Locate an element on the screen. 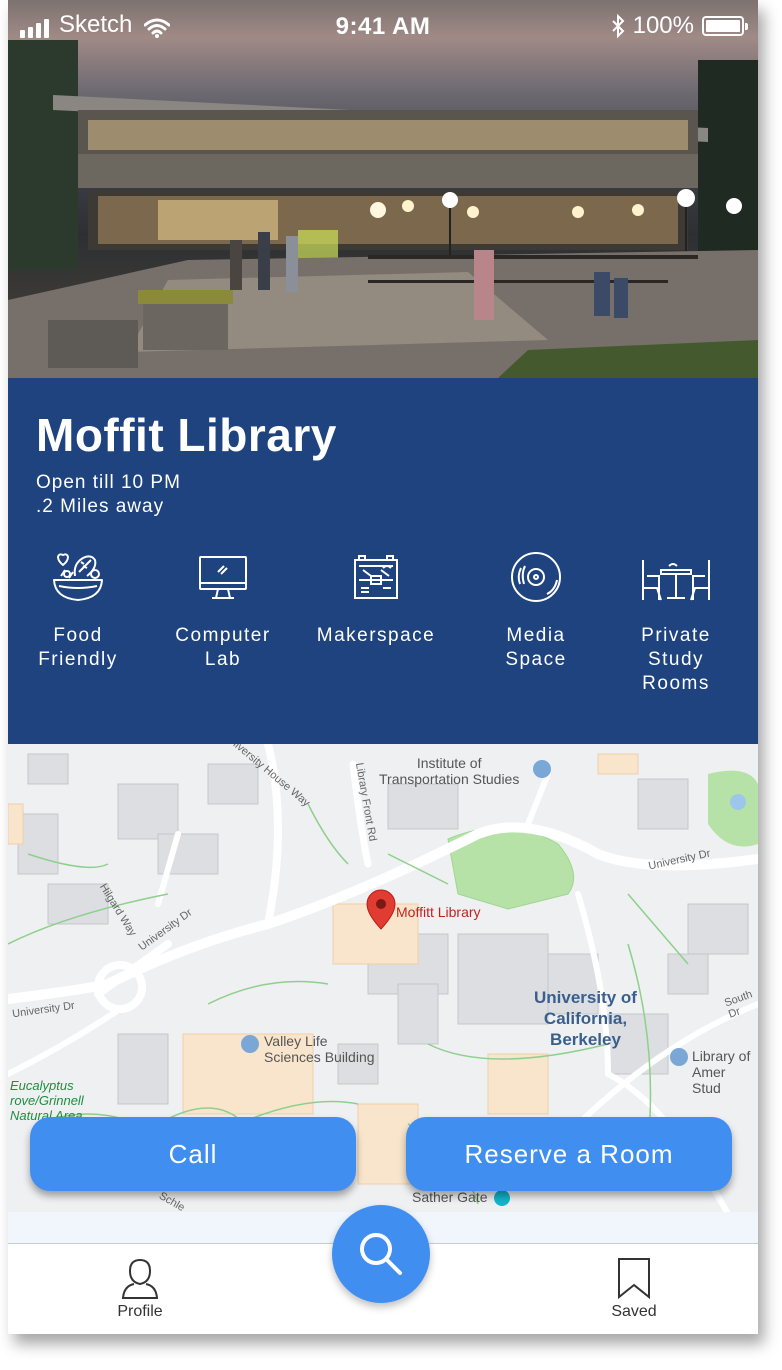 The image size is (782, 1370). status-bar: Sketch 9:41 AM 100% is located at coordinates (383, 27).